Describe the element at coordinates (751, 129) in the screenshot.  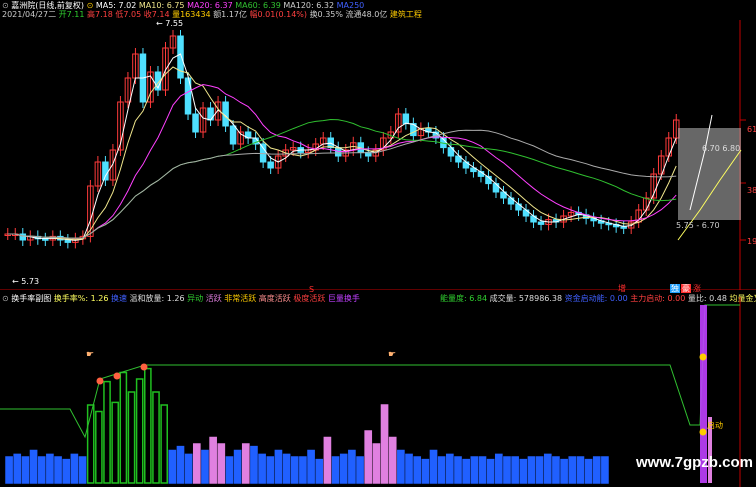
I see `axis-tick: 61` at that location.